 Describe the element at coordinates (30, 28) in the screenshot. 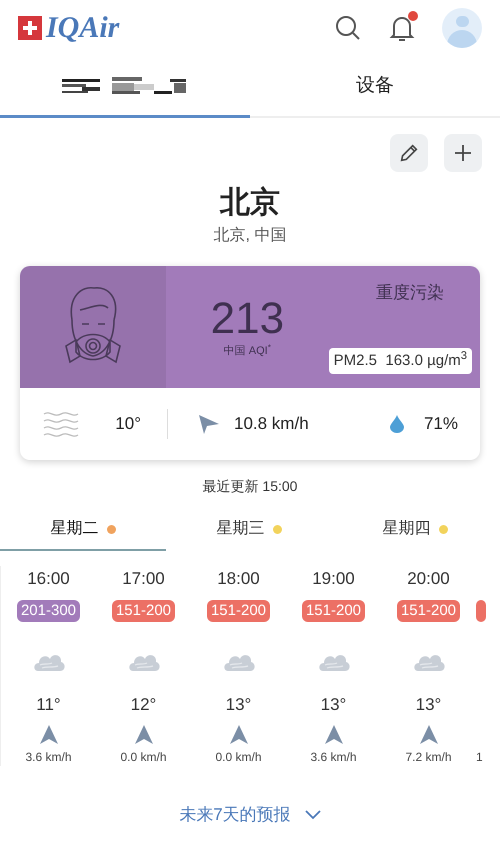

I see `swiss-cross-icon` at that location.